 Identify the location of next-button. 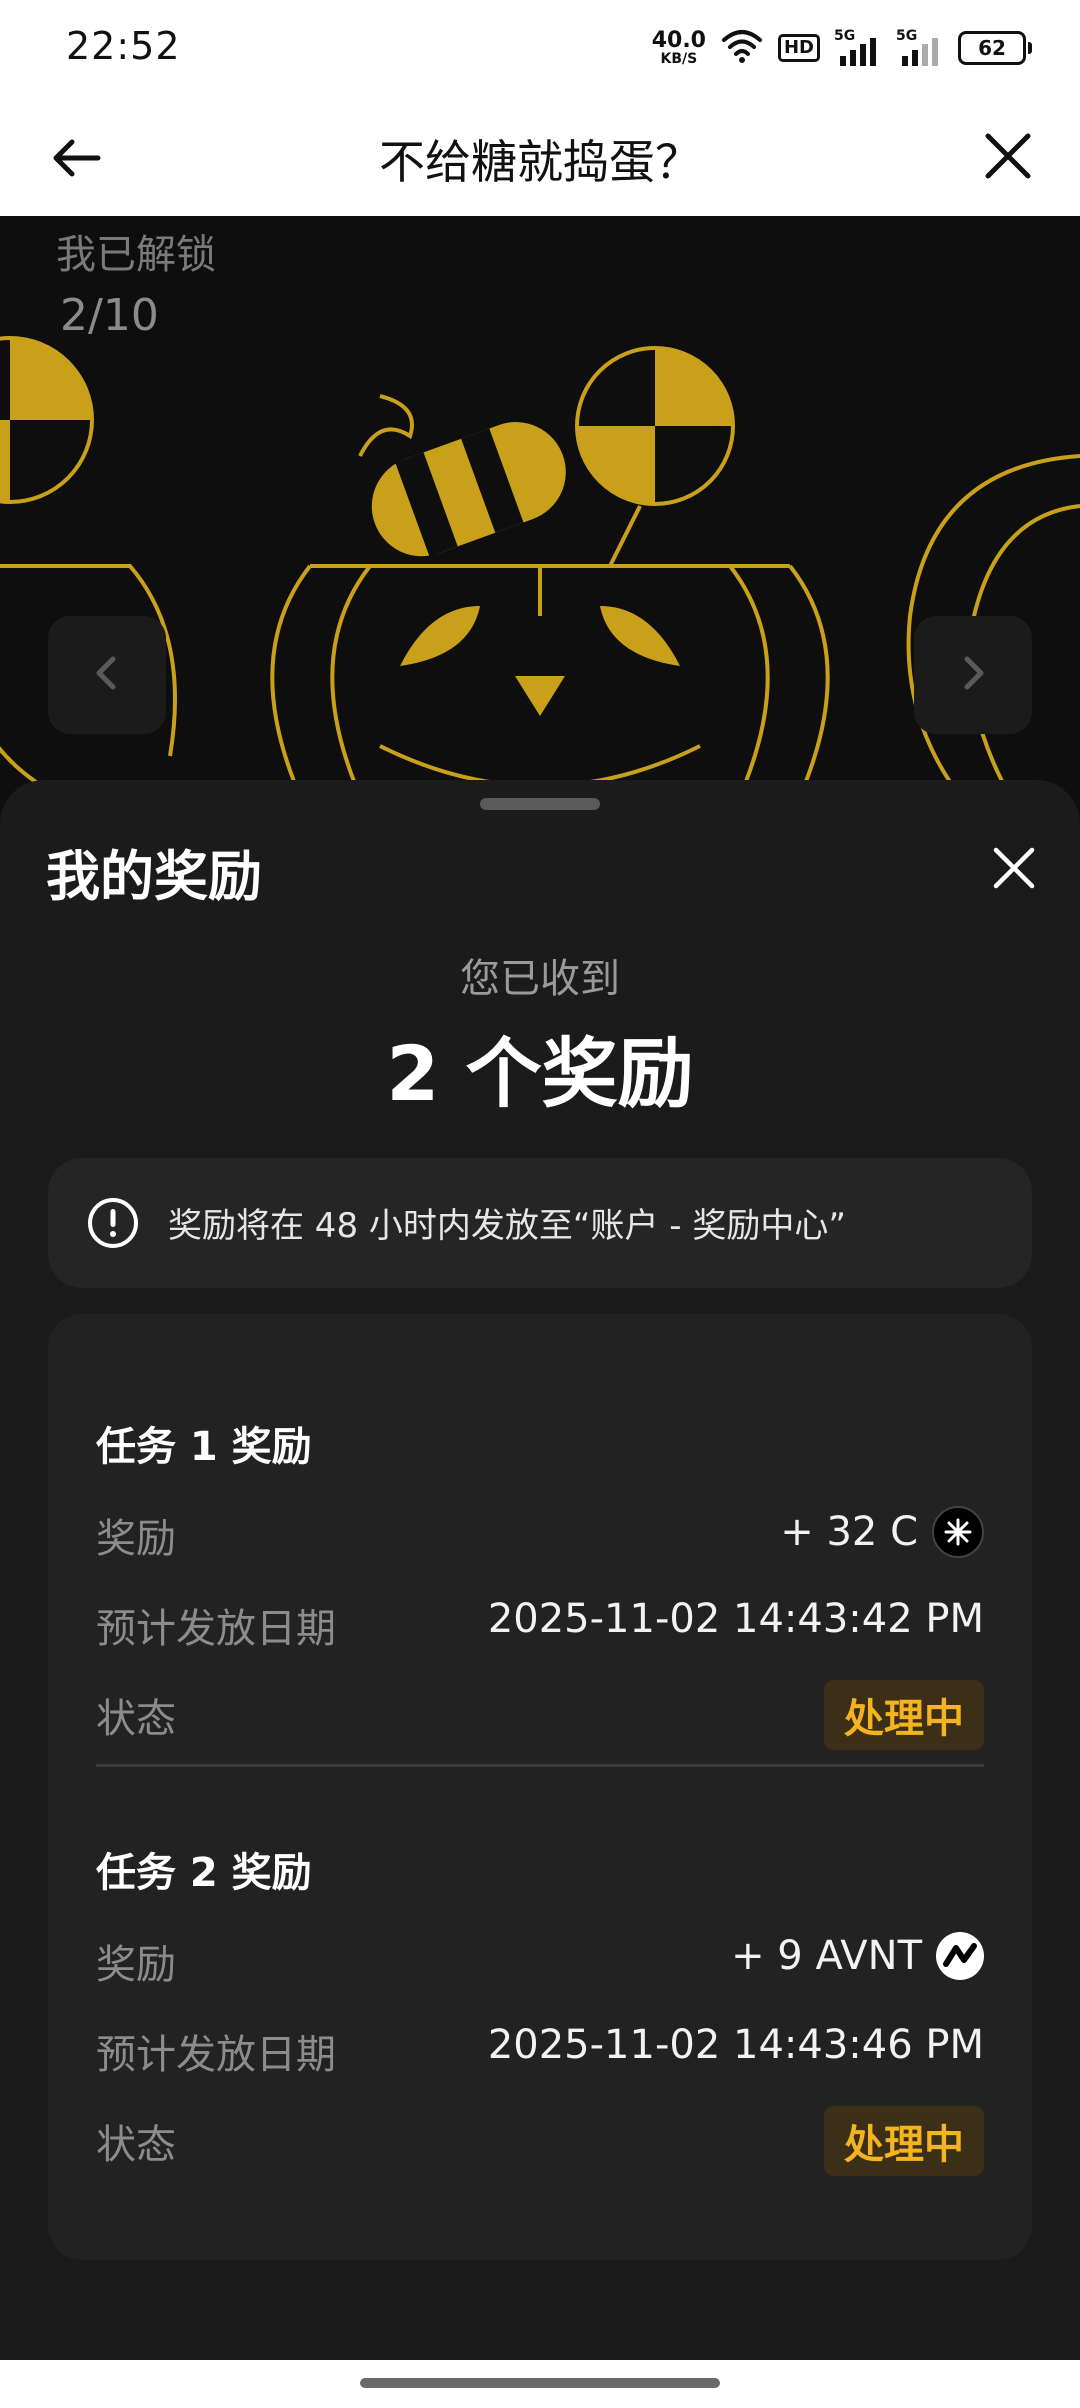
(973, 675).